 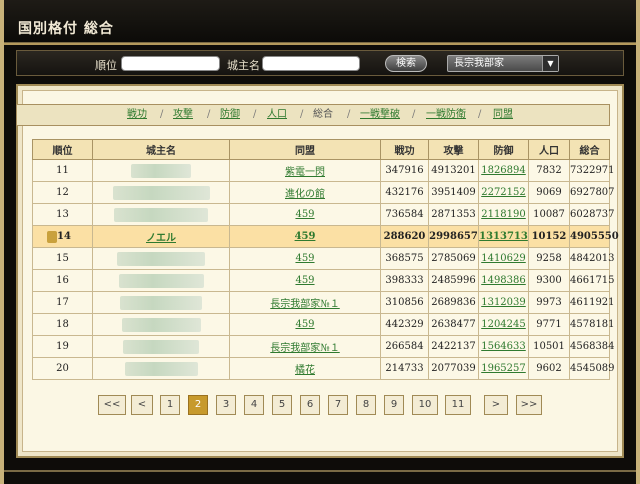 I want to click on tab-alliance: 同盟, so click(x=503, y=115).